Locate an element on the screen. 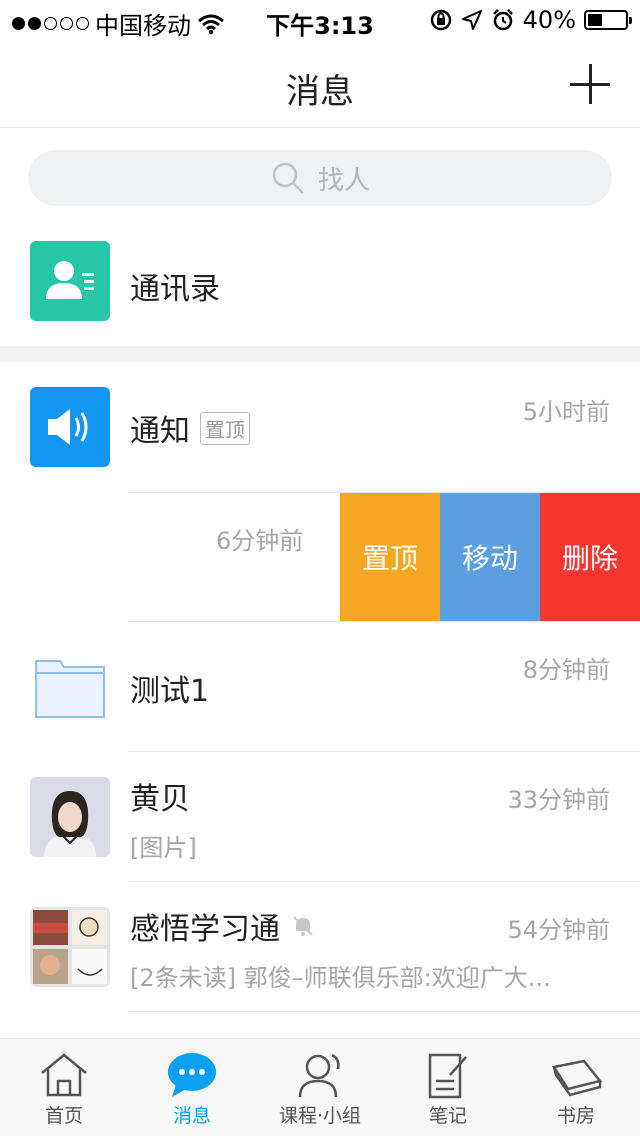 This screenshot has height=1136, width=640. delete-action-button: 删除 is located at coordinates (590, 557).